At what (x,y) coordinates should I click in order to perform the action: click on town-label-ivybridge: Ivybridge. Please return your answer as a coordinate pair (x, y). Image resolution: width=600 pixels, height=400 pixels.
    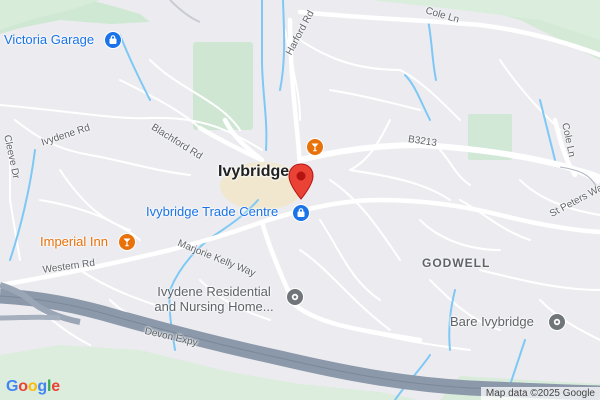
    Looking at the image, I should click on (254, 171).